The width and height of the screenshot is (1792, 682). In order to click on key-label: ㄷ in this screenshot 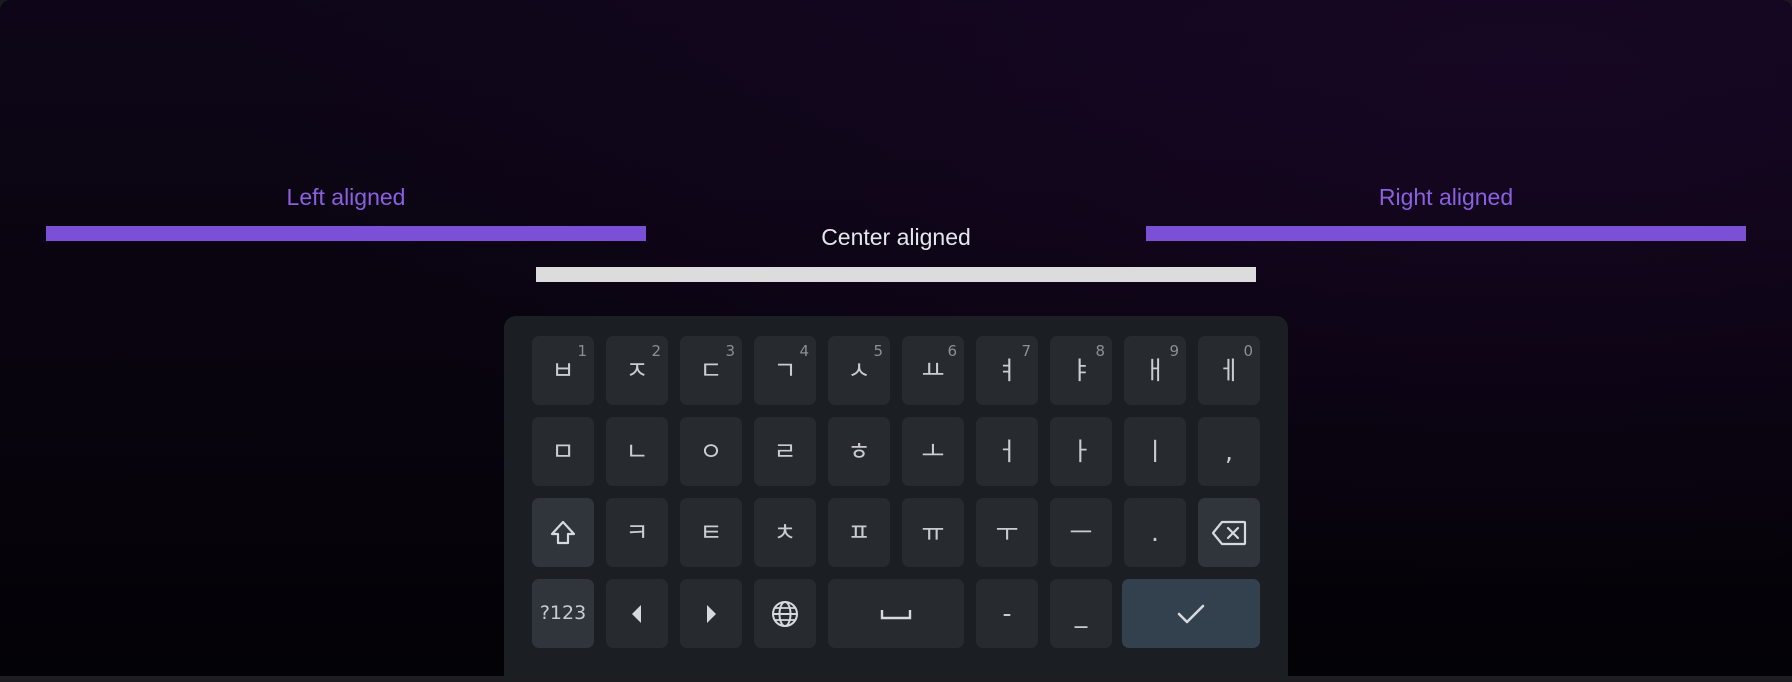, I will do `click(711, 370)`.